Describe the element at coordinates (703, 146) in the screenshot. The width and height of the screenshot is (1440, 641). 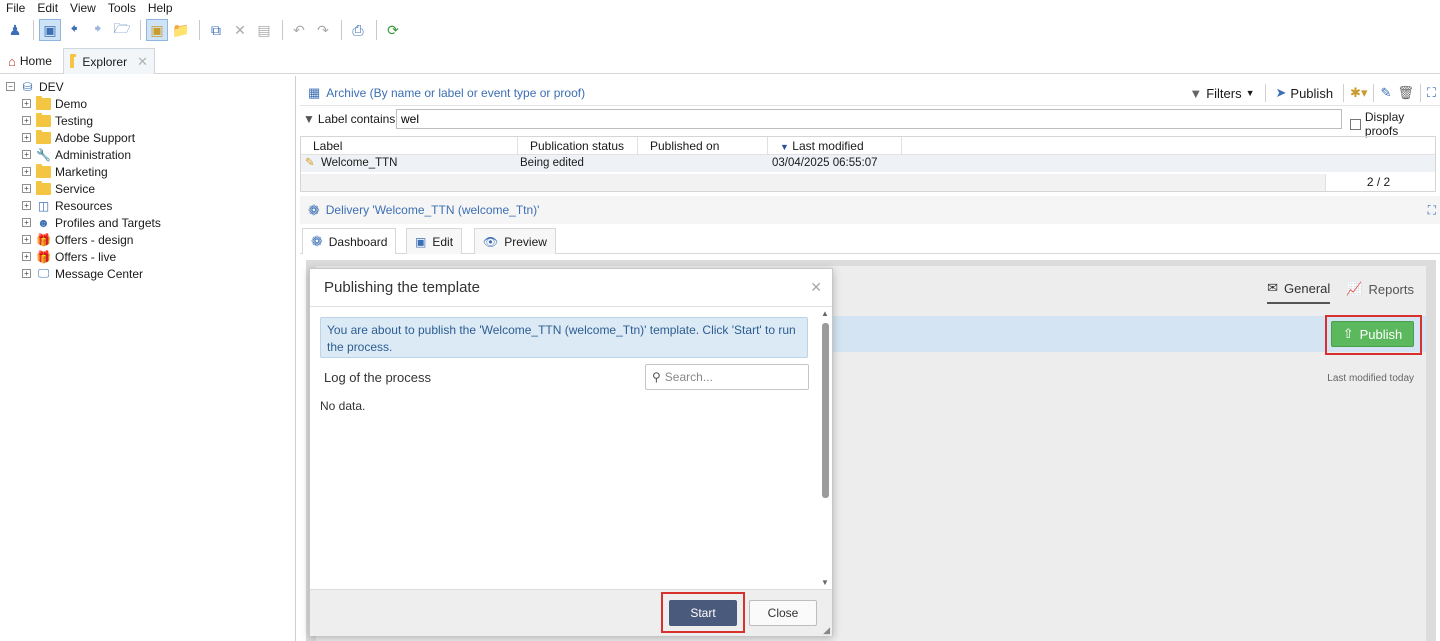
I see `column-header-published: Published on` at that location.